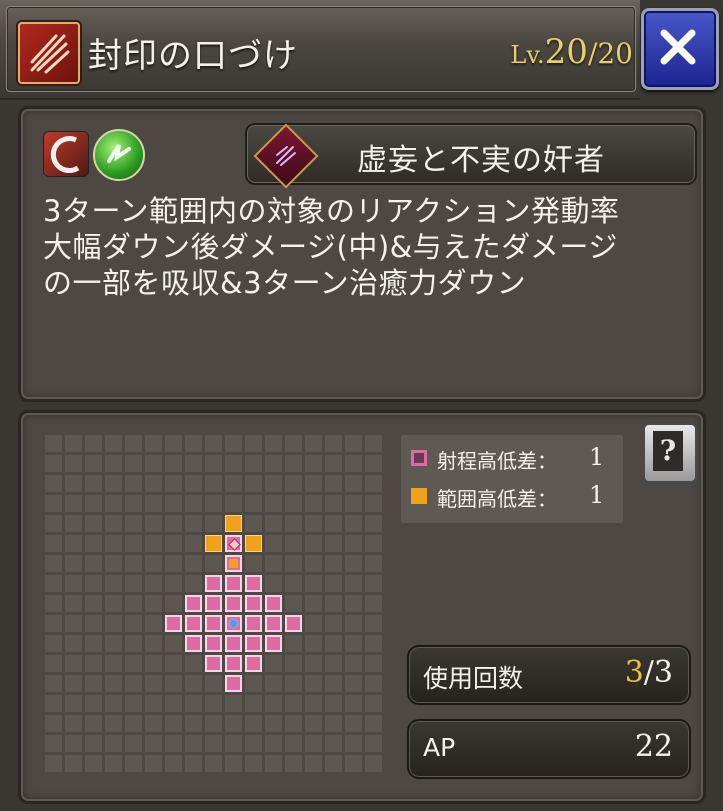  What do you see at coordinates (566, 52) in the screenshot?
I see `level-current: 20` at bounding box center [566, 52].